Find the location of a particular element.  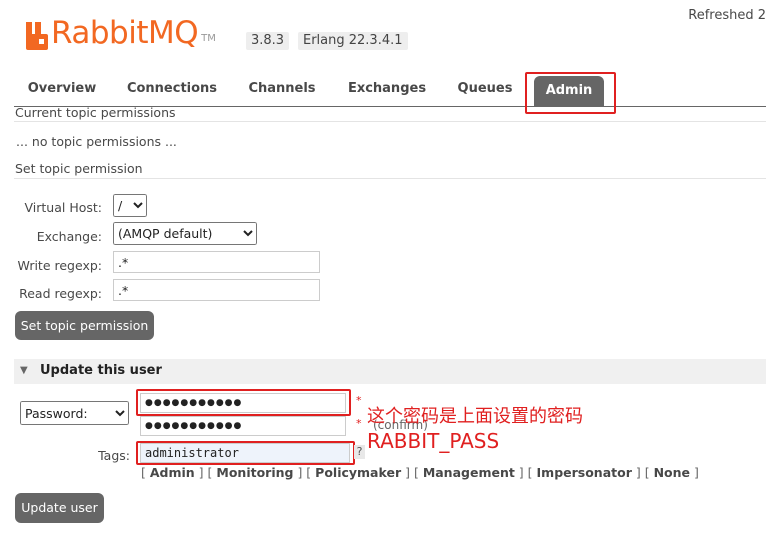

password-highlight is located at coordinates (243, 402).